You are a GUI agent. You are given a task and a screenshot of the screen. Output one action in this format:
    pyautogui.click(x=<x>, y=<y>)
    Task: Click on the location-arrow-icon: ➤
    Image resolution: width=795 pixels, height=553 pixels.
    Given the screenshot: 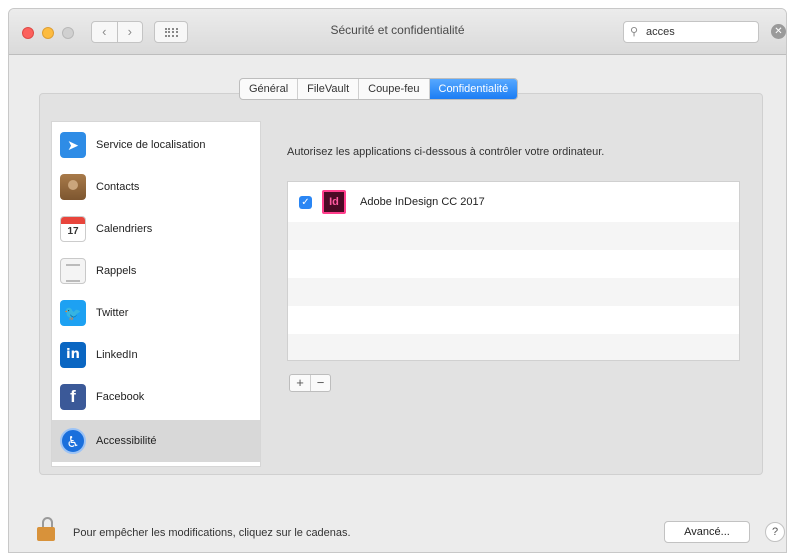 What is the action you would take?
    pyautogui.click(x=73, y=145)
    